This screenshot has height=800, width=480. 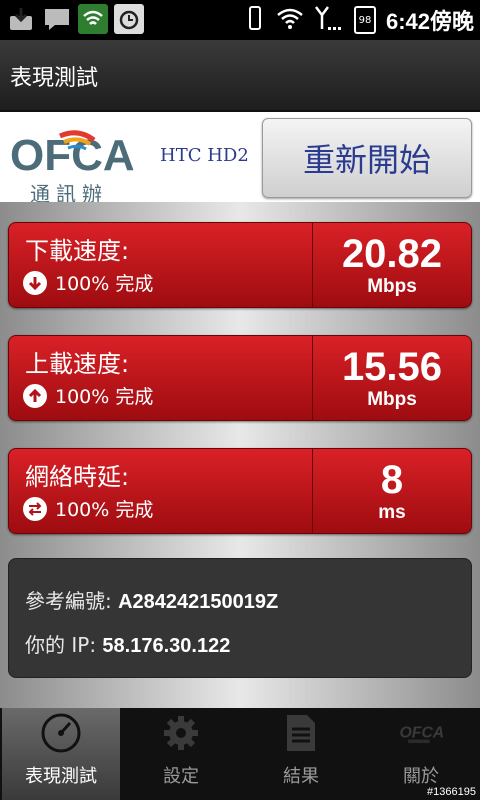 What do you see at coordinates (392, 254) in the screenshot?
I see `download-value: 20.82` at bounding box center [392, 254].